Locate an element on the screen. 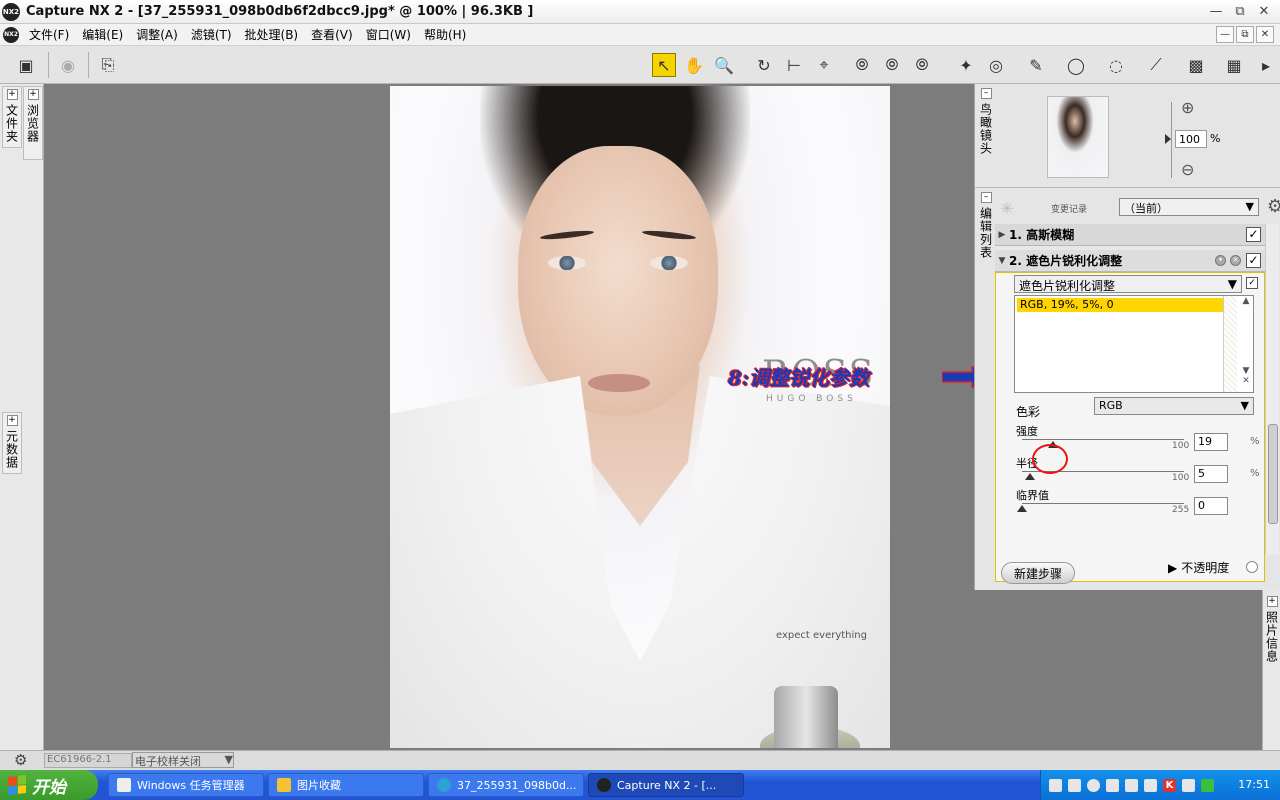  volume-icon is located at coordinates (1074, 785).